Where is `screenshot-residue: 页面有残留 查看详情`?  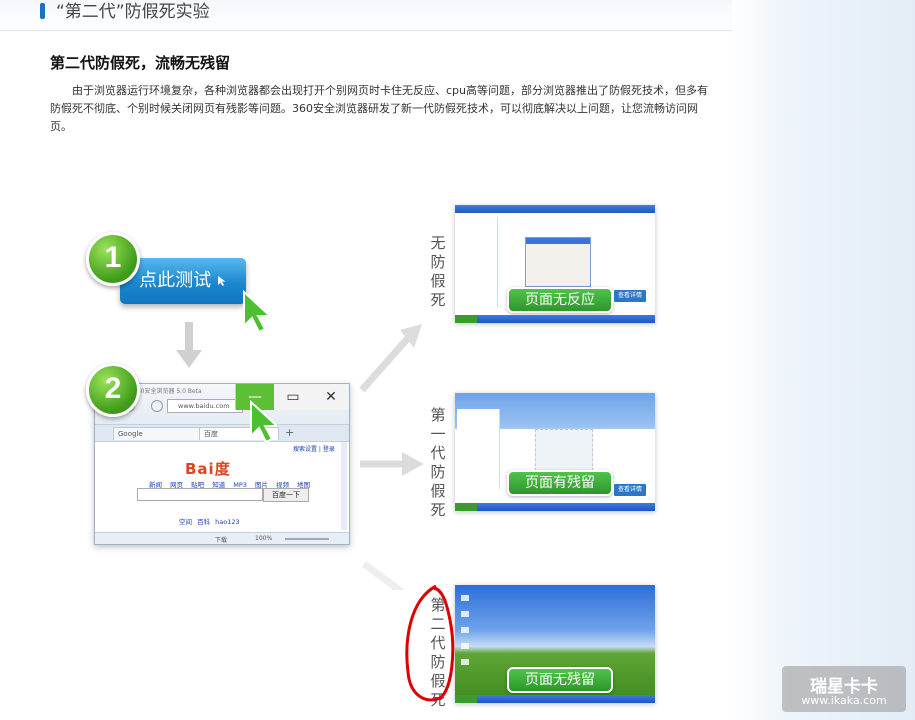
screenshot-residue: 页面有残留 查看详情 is located at coordinates (555, 452).